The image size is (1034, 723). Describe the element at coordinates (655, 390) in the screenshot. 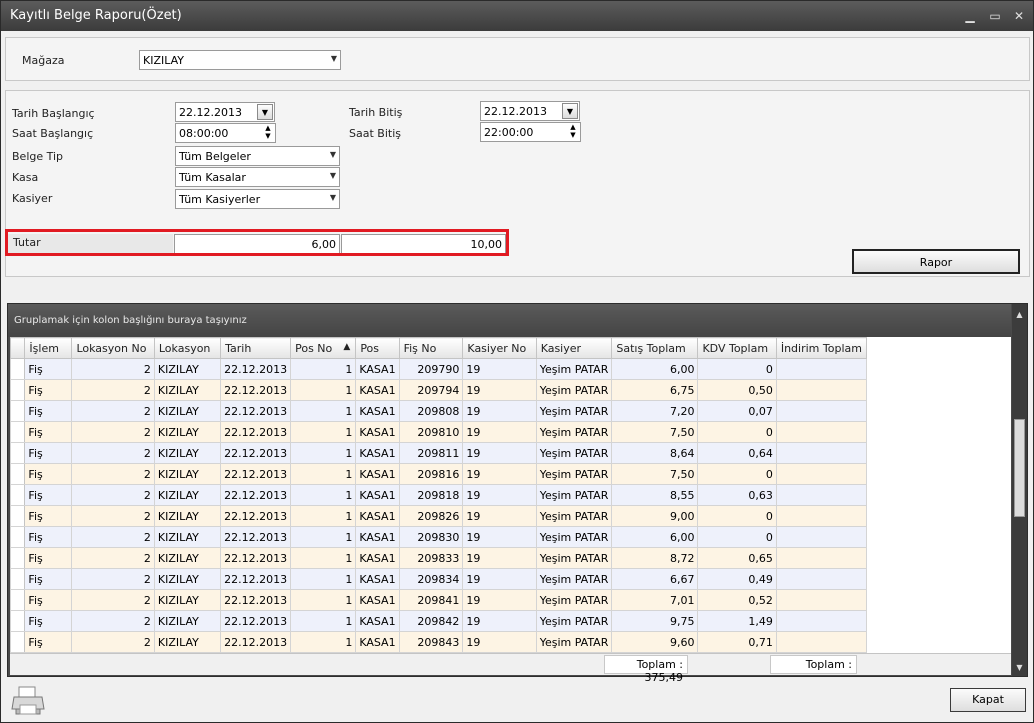

I see `cell-satis-toplam: 6,75` at that location.